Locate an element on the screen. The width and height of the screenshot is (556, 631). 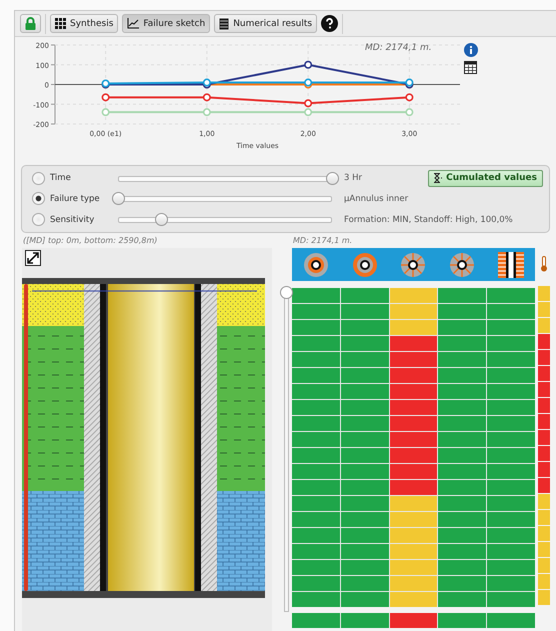
question-mark-icon is located at coordinates (329, 23).